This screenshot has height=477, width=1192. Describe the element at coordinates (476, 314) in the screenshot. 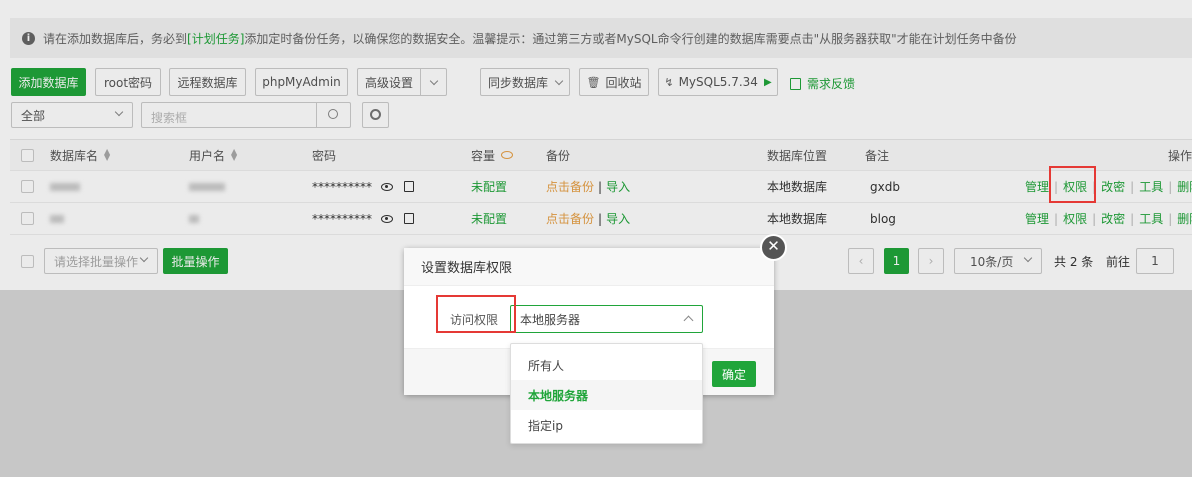

I see `access-label-highlight-box` at that location.